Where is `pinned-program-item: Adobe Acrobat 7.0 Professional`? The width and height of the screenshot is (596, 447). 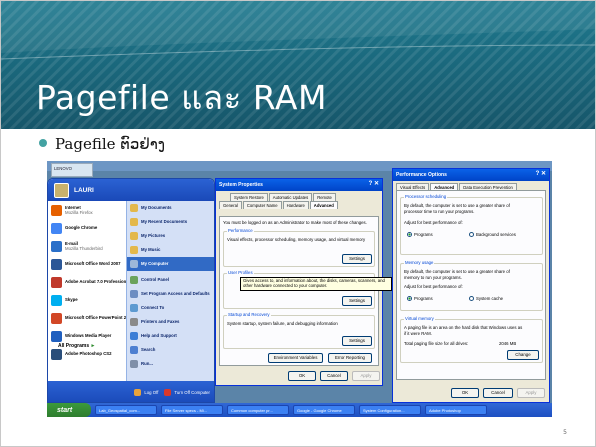
pinned-program-item: Adobe Acrobat 7.0 Professional is located at coordinates (89, 282).